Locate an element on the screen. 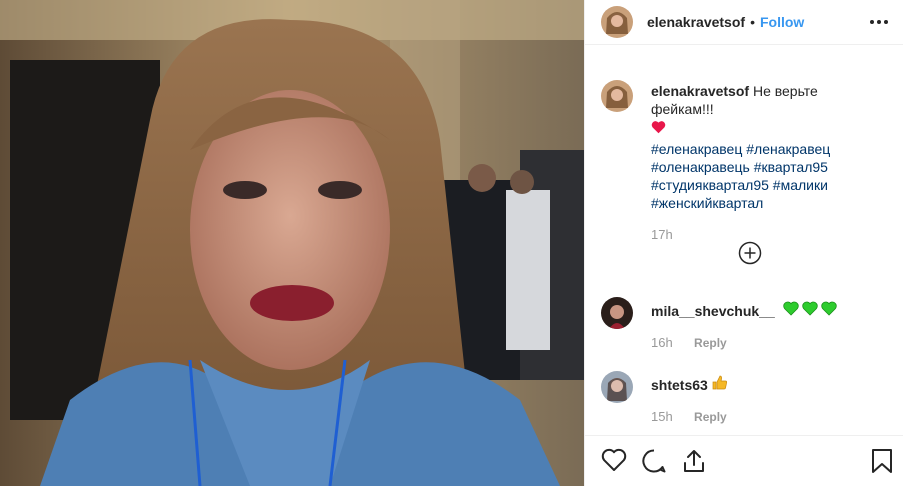  comment-timestamp: 15h is located at coordinates (662, 416).